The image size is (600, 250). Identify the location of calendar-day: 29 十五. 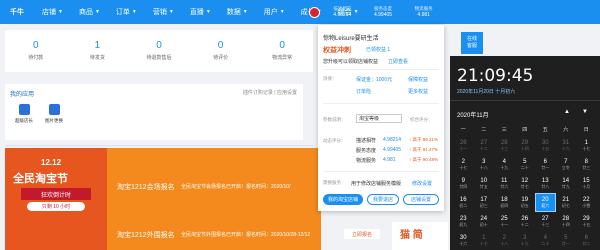
(586, 221).